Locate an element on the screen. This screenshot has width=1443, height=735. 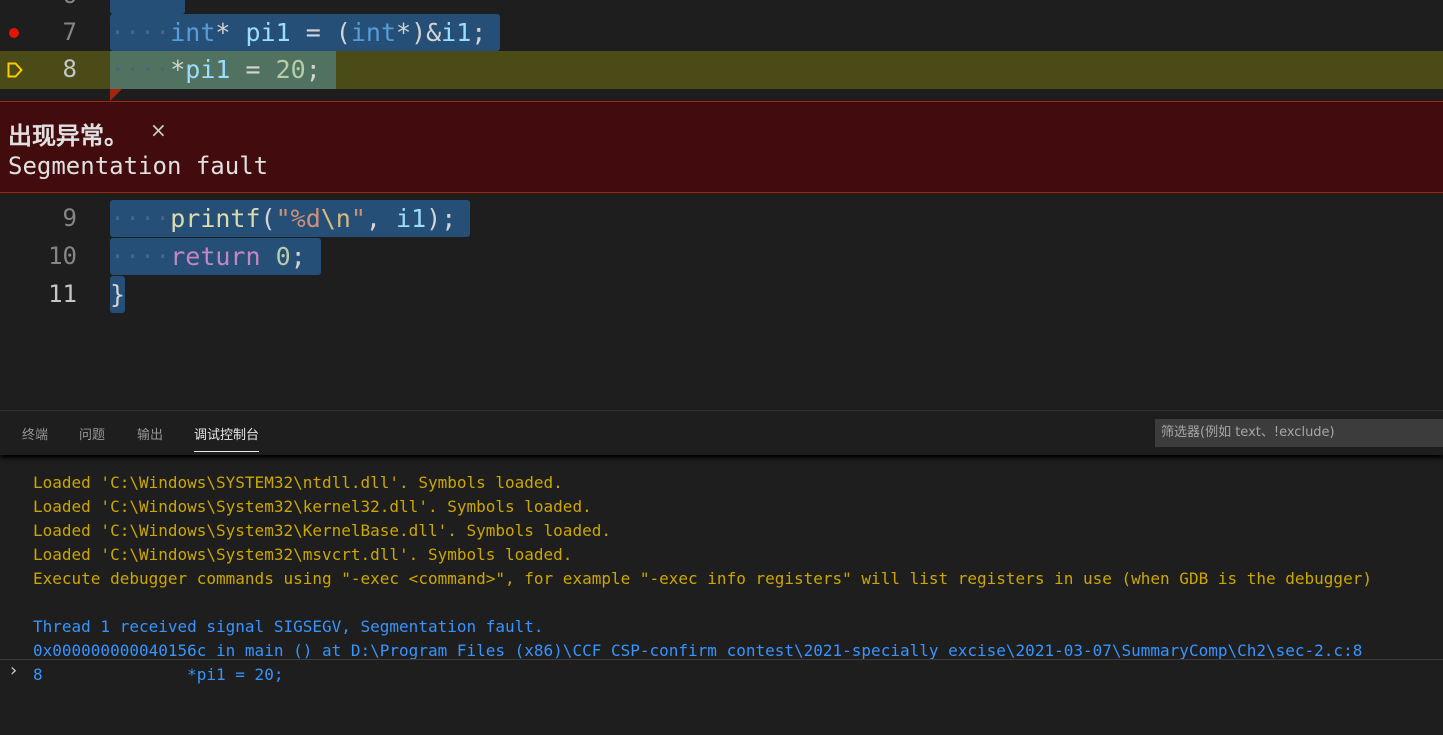
code-line-9: 9 ····printf("%d\n", i1); is located at coordinates (721, 218).